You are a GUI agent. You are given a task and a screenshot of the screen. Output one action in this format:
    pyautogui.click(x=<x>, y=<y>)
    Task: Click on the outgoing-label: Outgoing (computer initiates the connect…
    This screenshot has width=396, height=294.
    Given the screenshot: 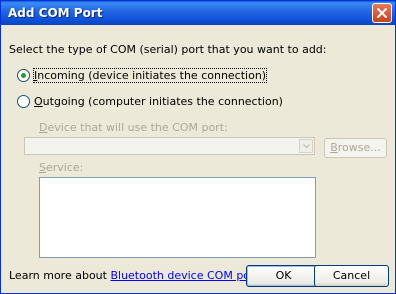 What is the action you would take?
    pyautogui.click(x=158, y=101)
    